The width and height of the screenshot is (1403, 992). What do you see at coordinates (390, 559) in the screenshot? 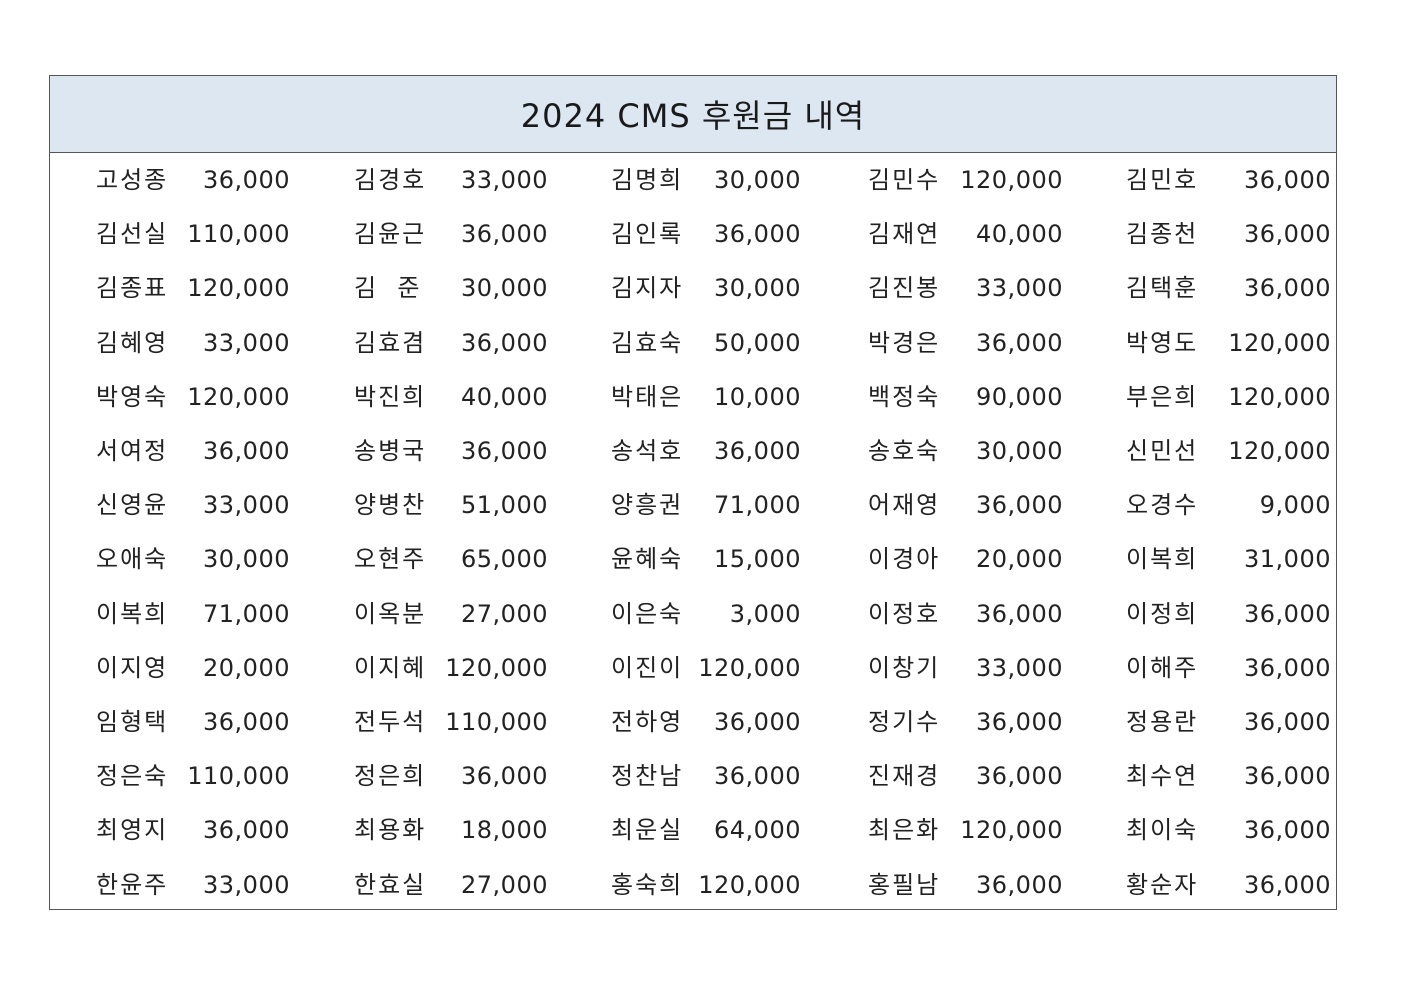
I see `donor-name: 오현주` at bounding box center [390, 559].